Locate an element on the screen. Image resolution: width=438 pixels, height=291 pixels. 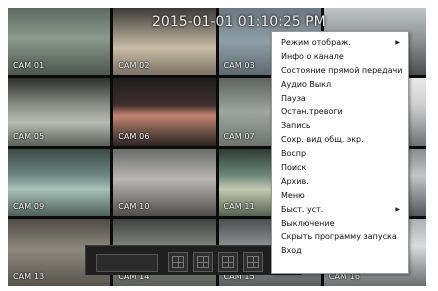
menu-item: Быст. уст. ▶ is located at coordinates (340, 210).